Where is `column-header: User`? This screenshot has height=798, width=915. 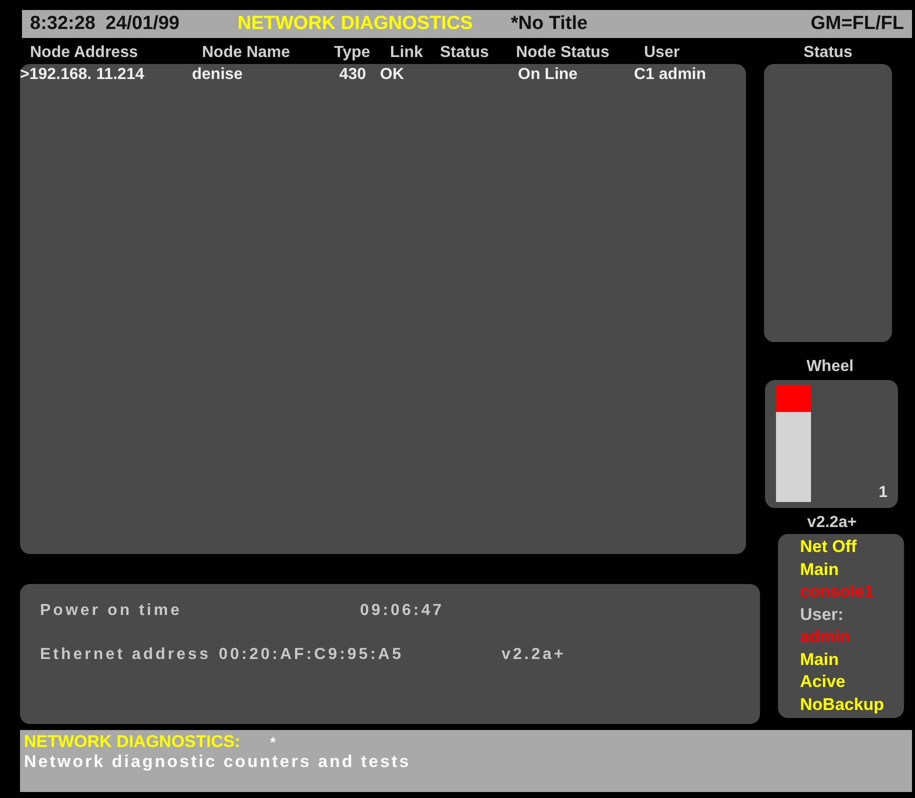 column-header: User is located at coordinates (662, 53).